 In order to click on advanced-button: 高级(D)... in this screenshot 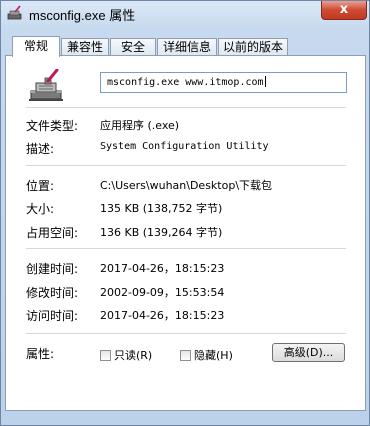, I will do `click(308, 352)`.